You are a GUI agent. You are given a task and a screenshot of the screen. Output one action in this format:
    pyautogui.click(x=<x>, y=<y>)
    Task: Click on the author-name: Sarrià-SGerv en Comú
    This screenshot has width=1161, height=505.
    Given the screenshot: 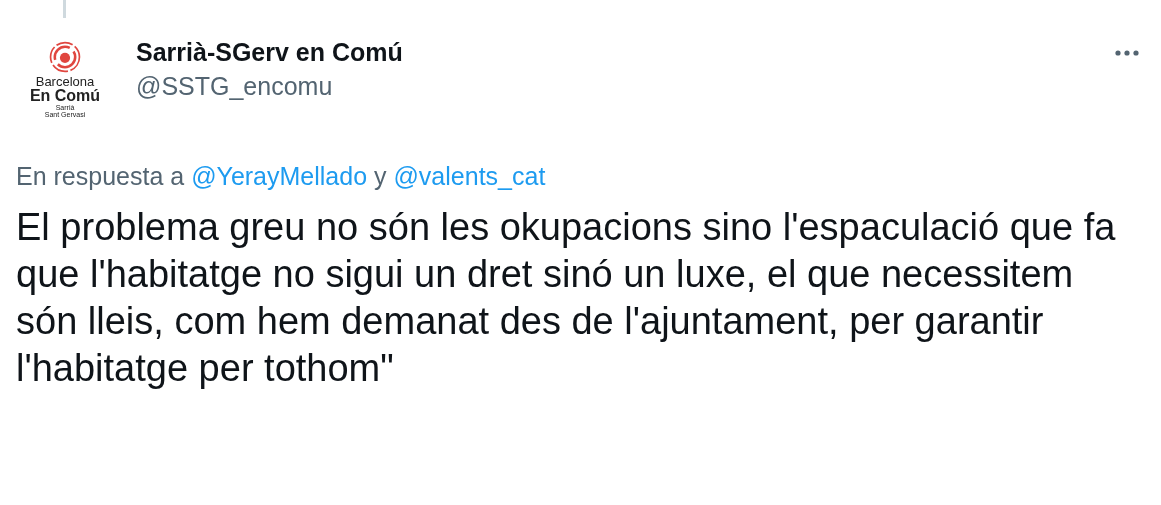 What is the action you would take?
    pyautogui.click(x=269, y=52)
    